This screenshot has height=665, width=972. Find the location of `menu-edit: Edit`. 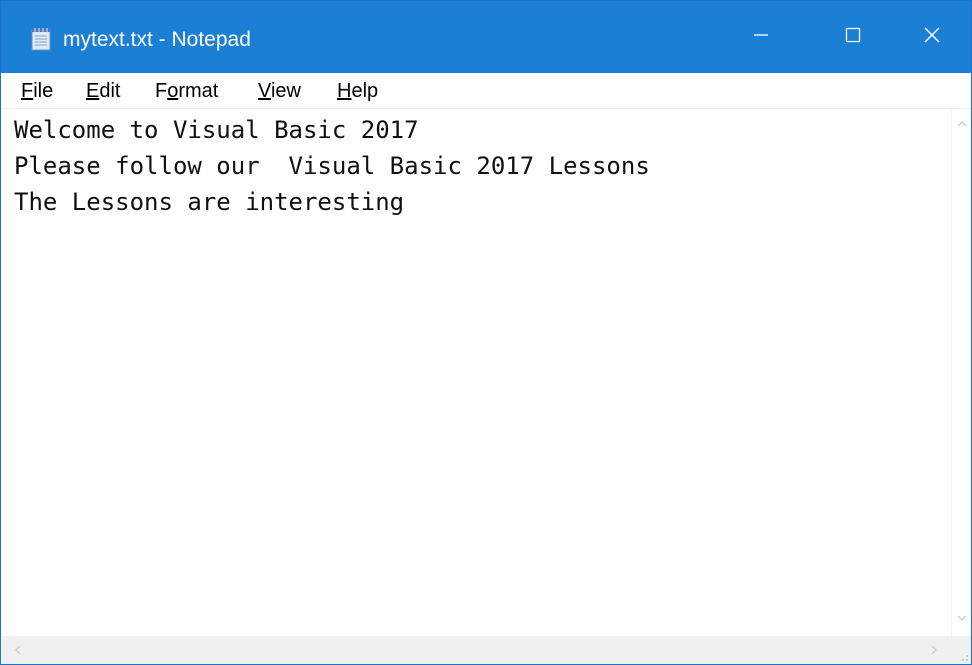

menu-edit: Edit is located at coordinates (103, 91).